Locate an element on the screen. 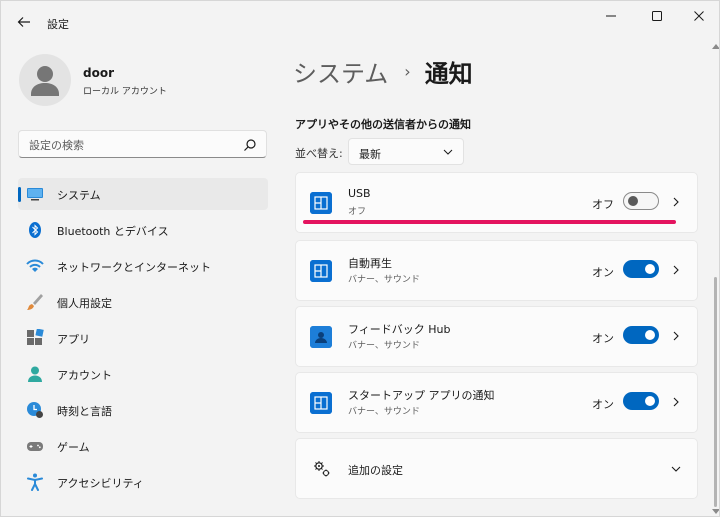 This screenshot has width=720, height=517. search-input is located at coordinates (129, 145).